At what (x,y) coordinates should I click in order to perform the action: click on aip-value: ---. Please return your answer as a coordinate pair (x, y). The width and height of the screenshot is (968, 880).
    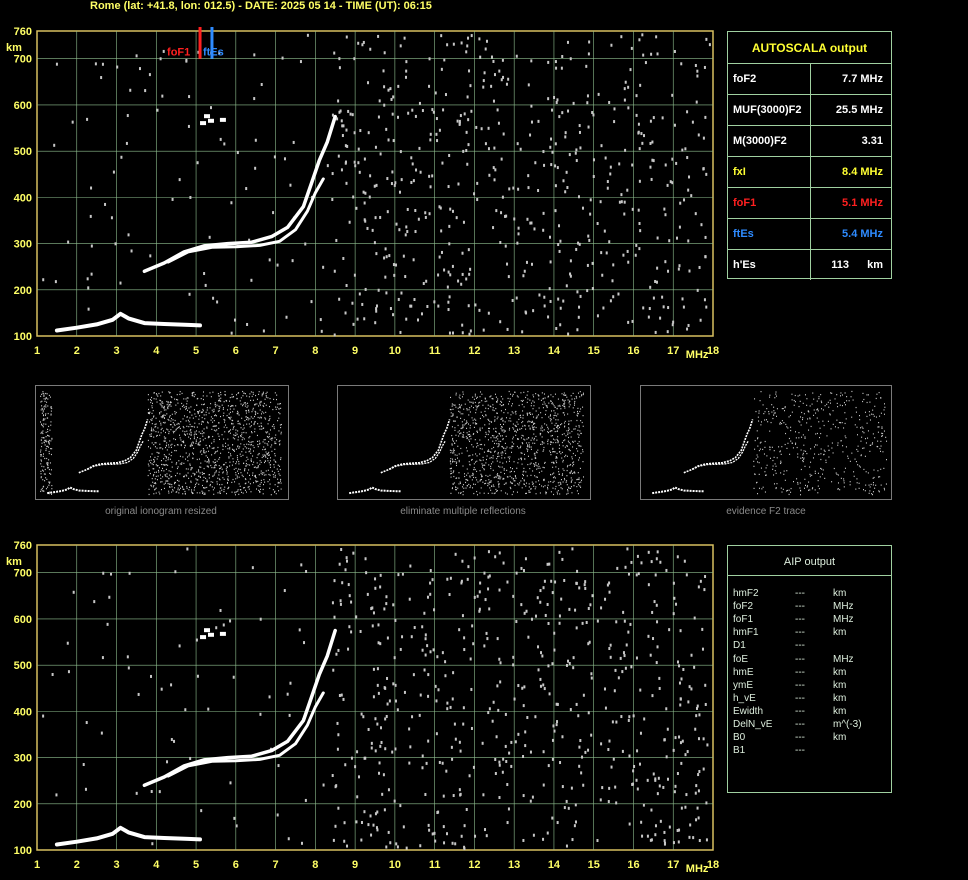
    Looking at the image, I should click on (800, 724).